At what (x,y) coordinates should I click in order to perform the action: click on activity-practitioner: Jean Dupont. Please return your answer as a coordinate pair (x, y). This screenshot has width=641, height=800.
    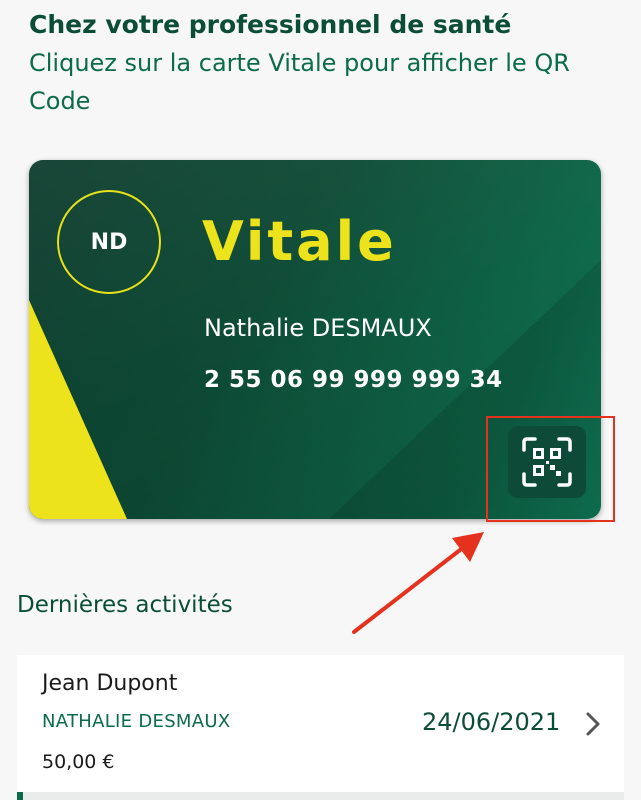
    Looking at the image, I should click on (110, 683).